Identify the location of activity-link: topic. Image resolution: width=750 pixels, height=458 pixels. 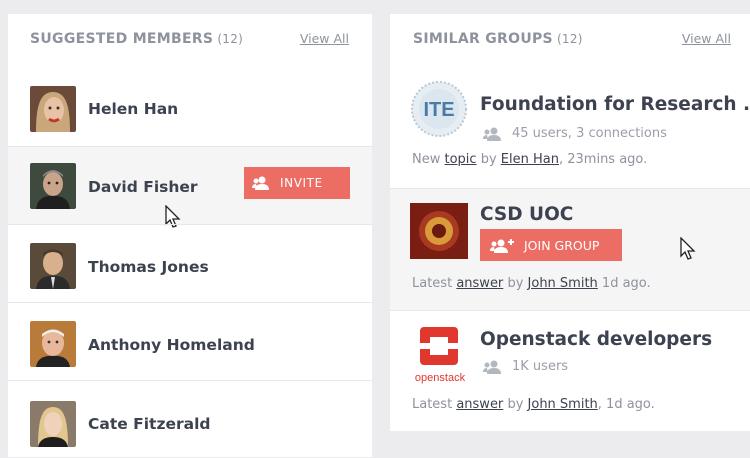
(461, 159).